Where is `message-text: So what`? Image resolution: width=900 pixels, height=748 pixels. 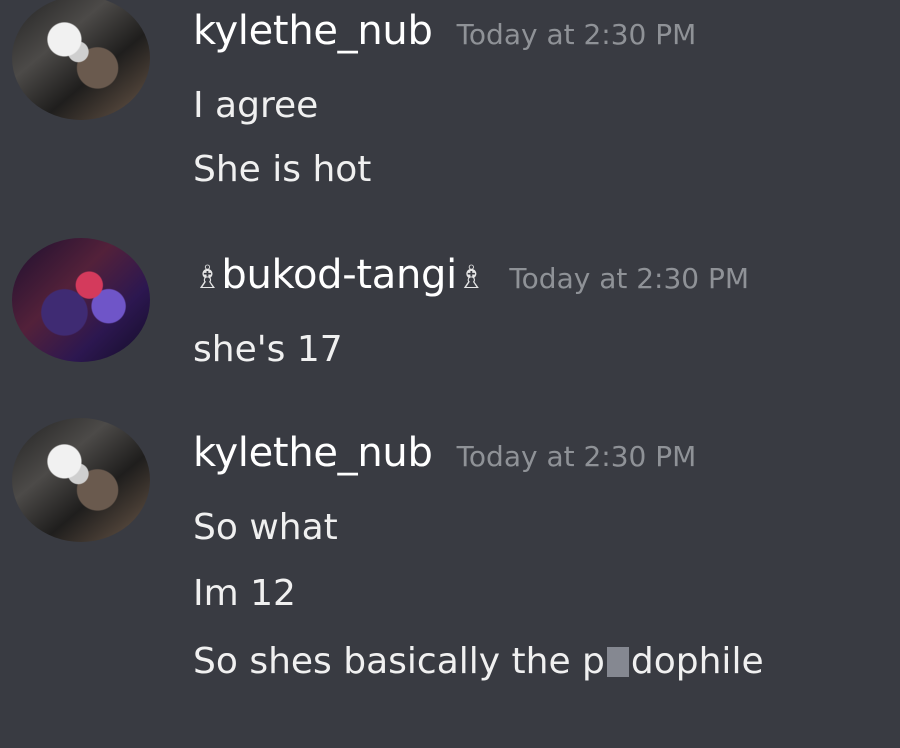 message-text: So what is located at coordinates (265, 527).